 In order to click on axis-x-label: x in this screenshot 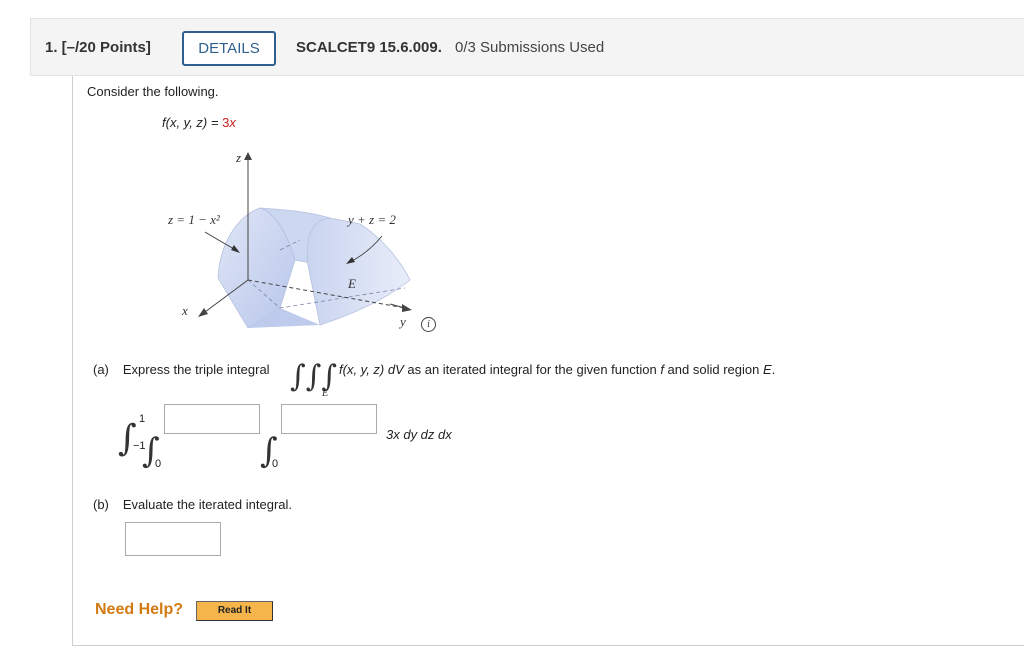, I will do `click(184, 310)`.